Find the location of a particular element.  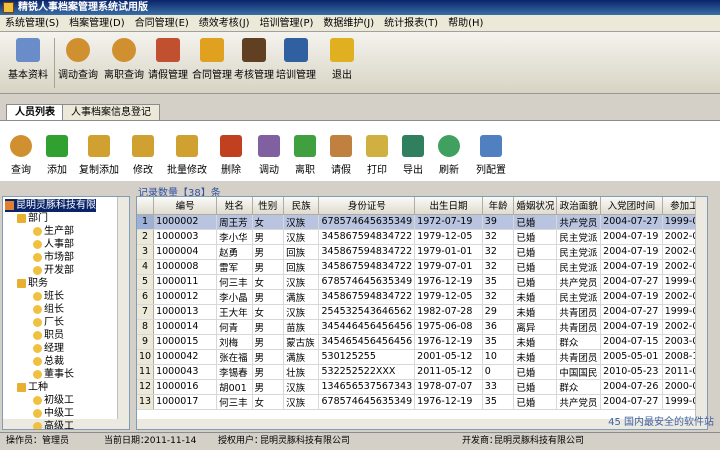

toolbar-button-label: 培训管理 is located at coordinates (296, 75).